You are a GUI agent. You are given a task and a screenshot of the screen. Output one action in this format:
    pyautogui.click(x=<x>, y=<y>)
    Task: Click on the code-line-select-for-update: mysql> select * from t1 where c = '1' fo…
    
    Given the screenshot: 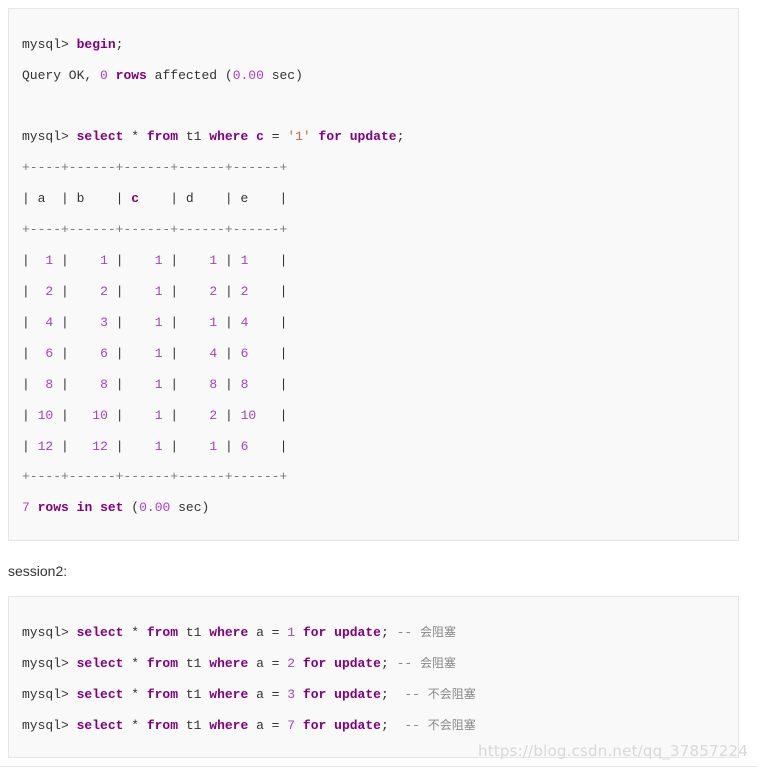 What is the action you would take?
    pyautogui.click(x=213, y=136)
    